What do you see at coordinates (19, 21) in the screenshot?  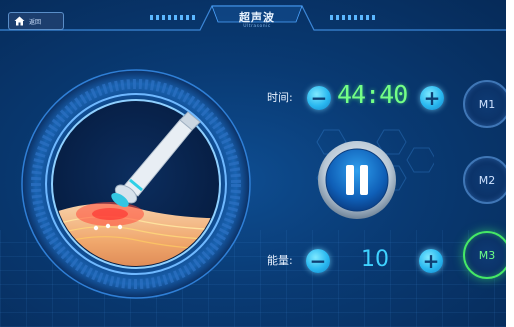 I see `home-icon` at bounding box center [19, 21].